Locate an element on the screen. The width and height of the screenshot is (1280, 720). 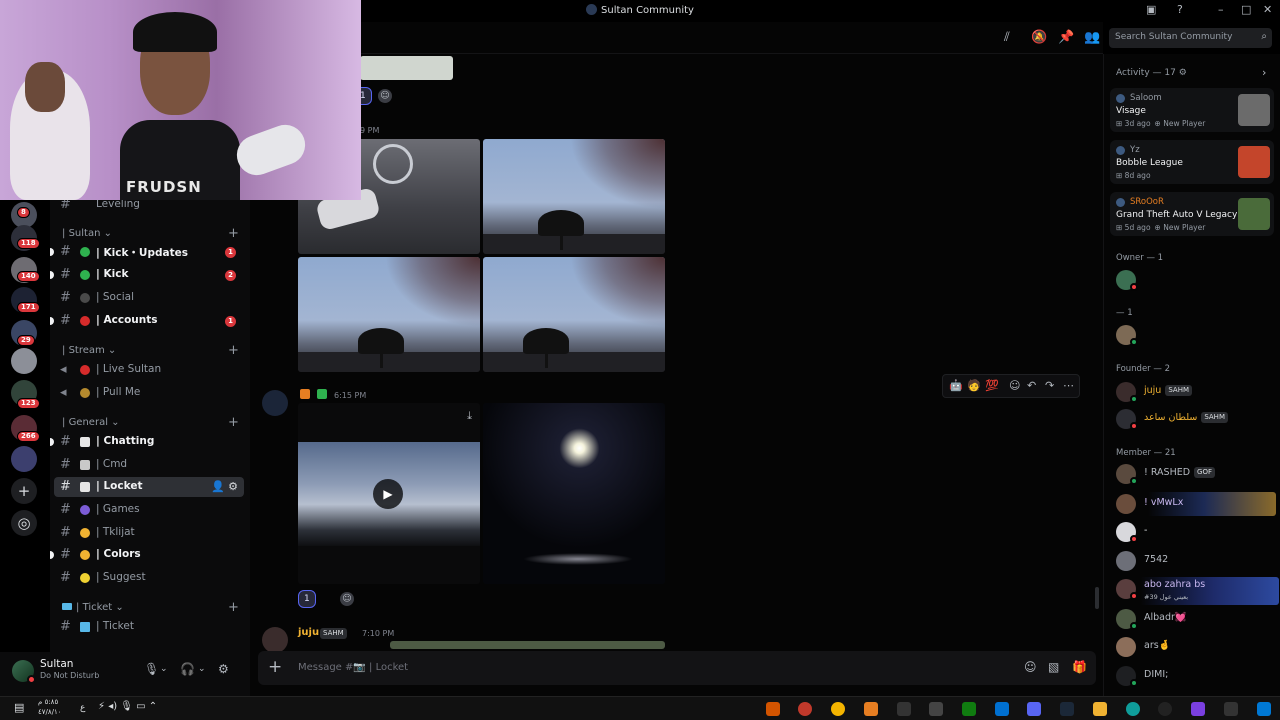
channel-item-kick-updates: # | Kick・Updates 1 is located at coordinates (147, 252).